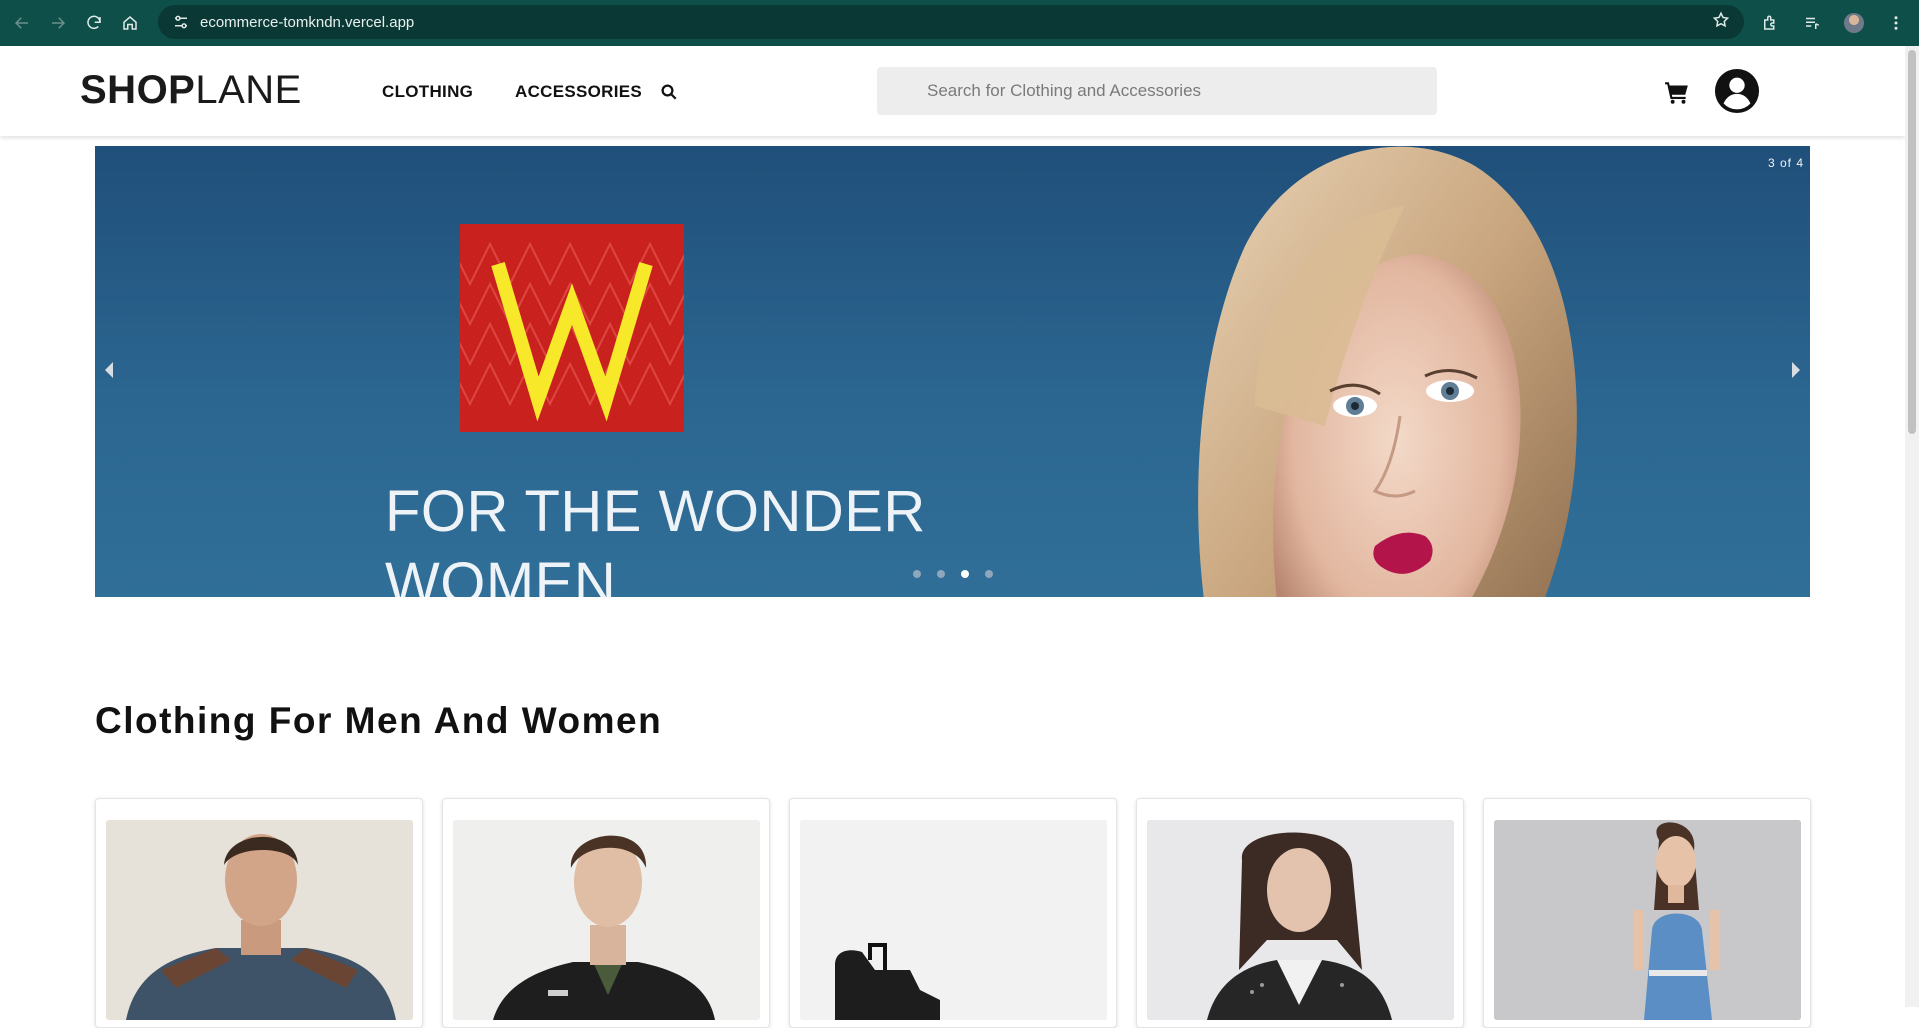 The height and width of the screenshot is (1028, 1919). What do you see at coordinates (501, 574) in the screenshot?
I see `slide-caption-line2: WOMEN` at bounding box center [501, 574].